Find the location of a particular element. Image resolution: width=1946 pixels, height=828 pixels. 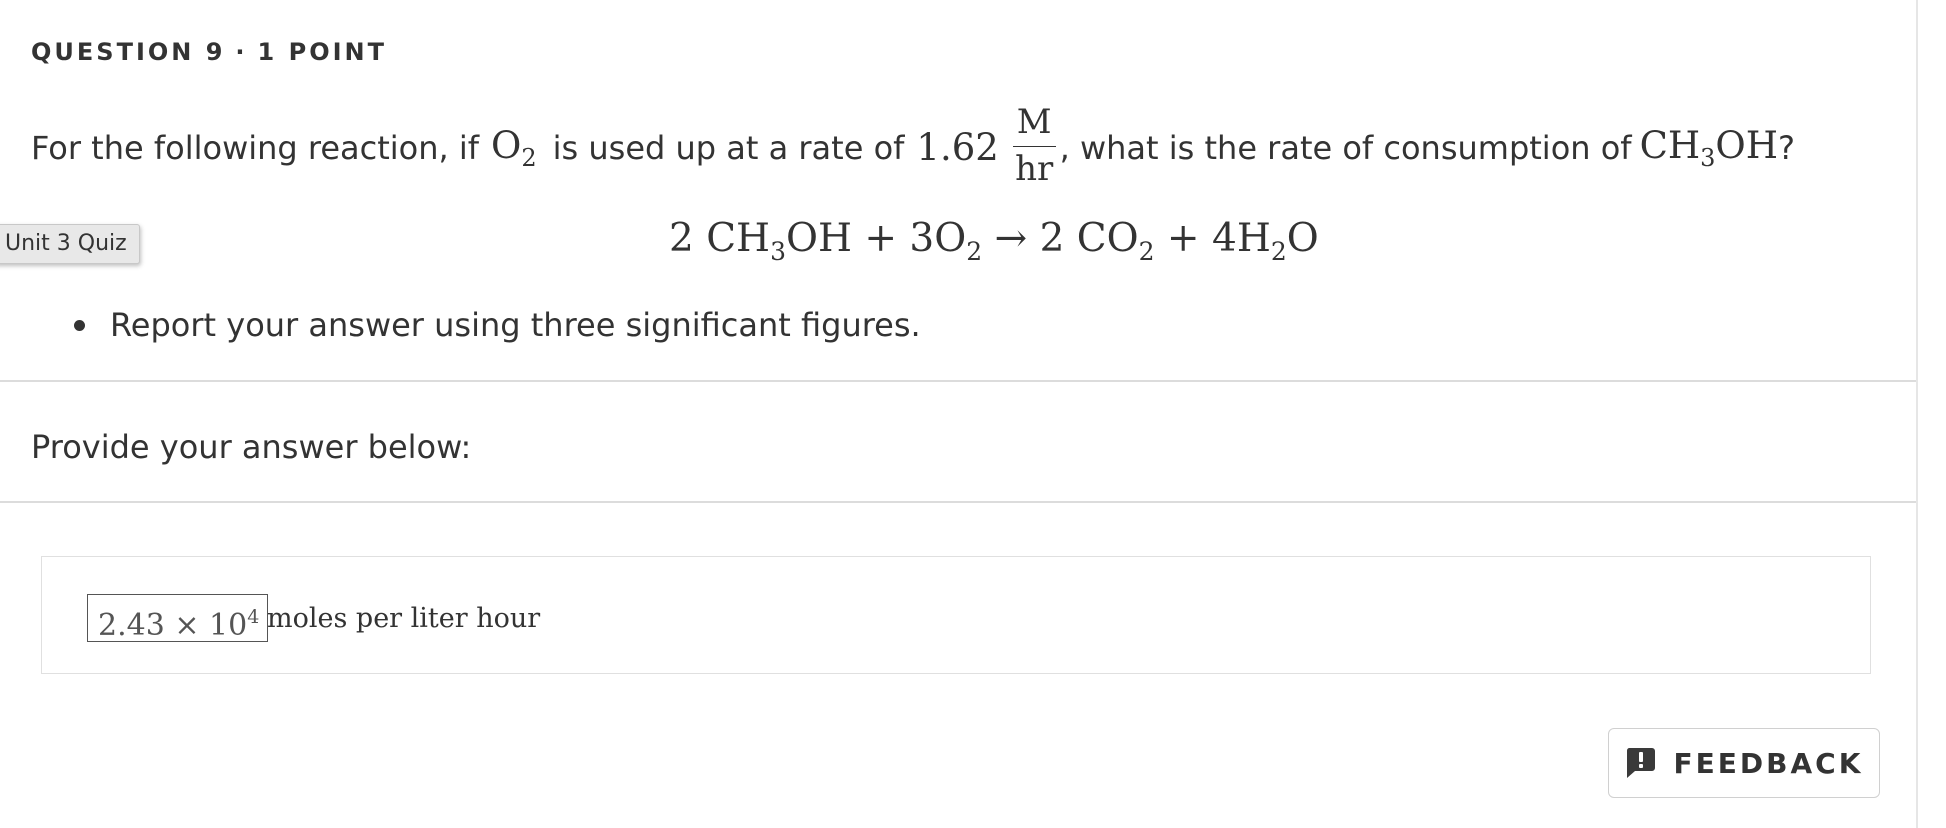

prompt-text-1: For the following reaction, if is located at coordinates (255, 147).